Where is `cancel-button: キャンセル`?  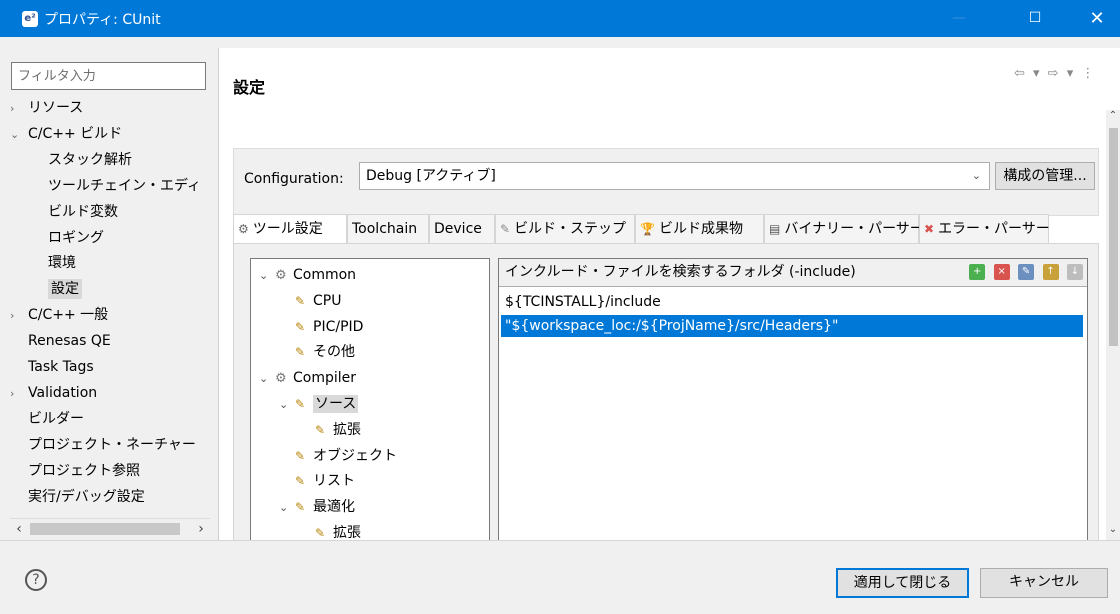 cancel-button: キャンセル is located at coordinates (1044, 583).